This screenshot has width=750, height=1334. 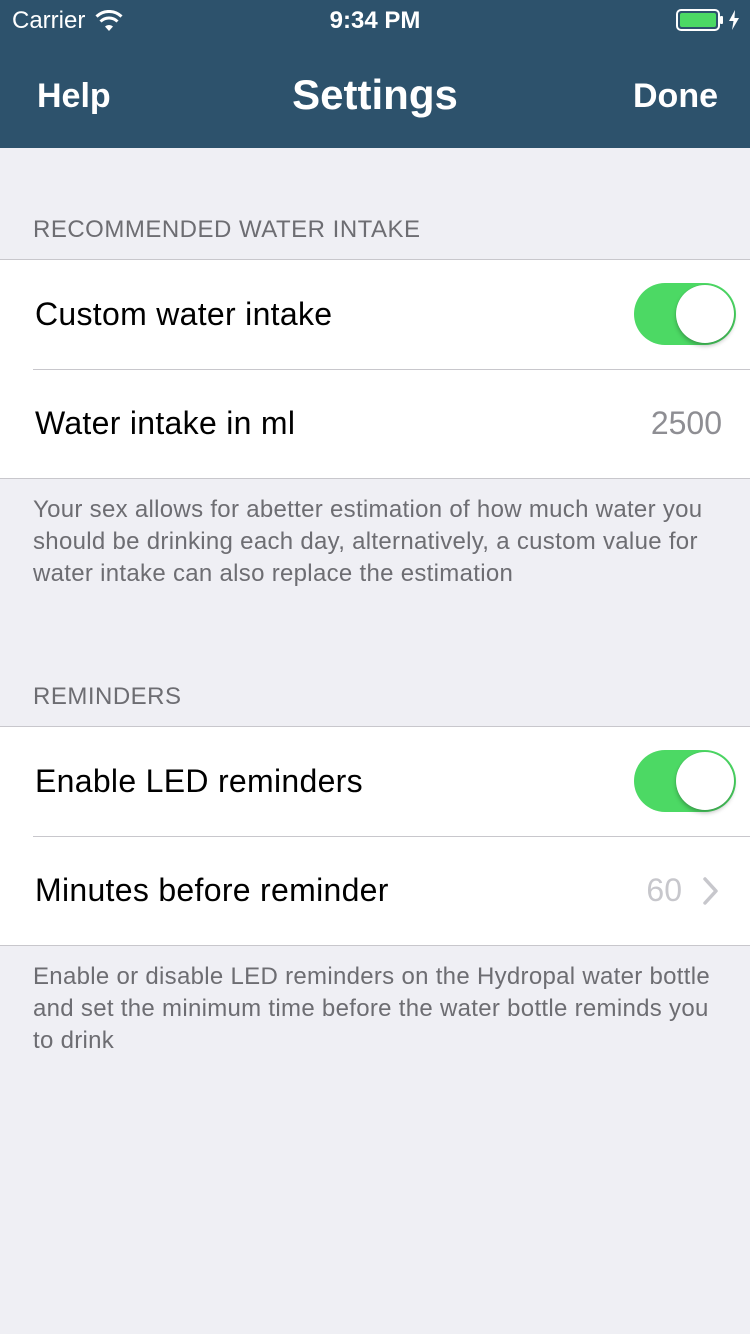 I want to click on navigation-header: Carrier 9:34 PM Help Settings Done, so click(x=375, y=74).